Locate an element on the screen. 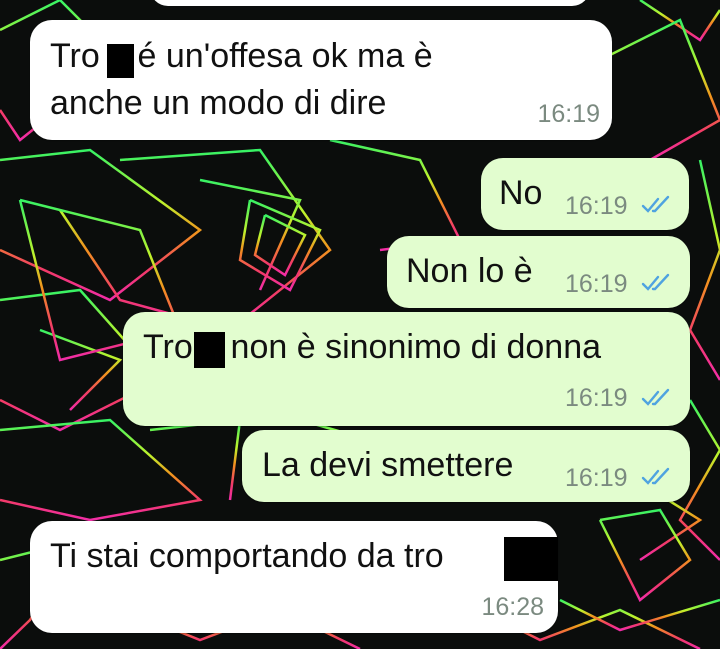  outgoing-message: La devi smettere 16:19 is located at coordinates (466, 466).